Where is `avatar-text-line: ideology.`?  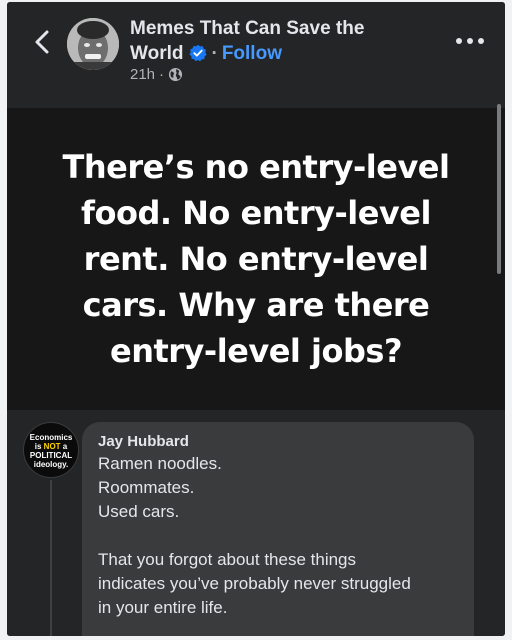
avatar-text-line: ideology. is located at coordinates (51, 464).